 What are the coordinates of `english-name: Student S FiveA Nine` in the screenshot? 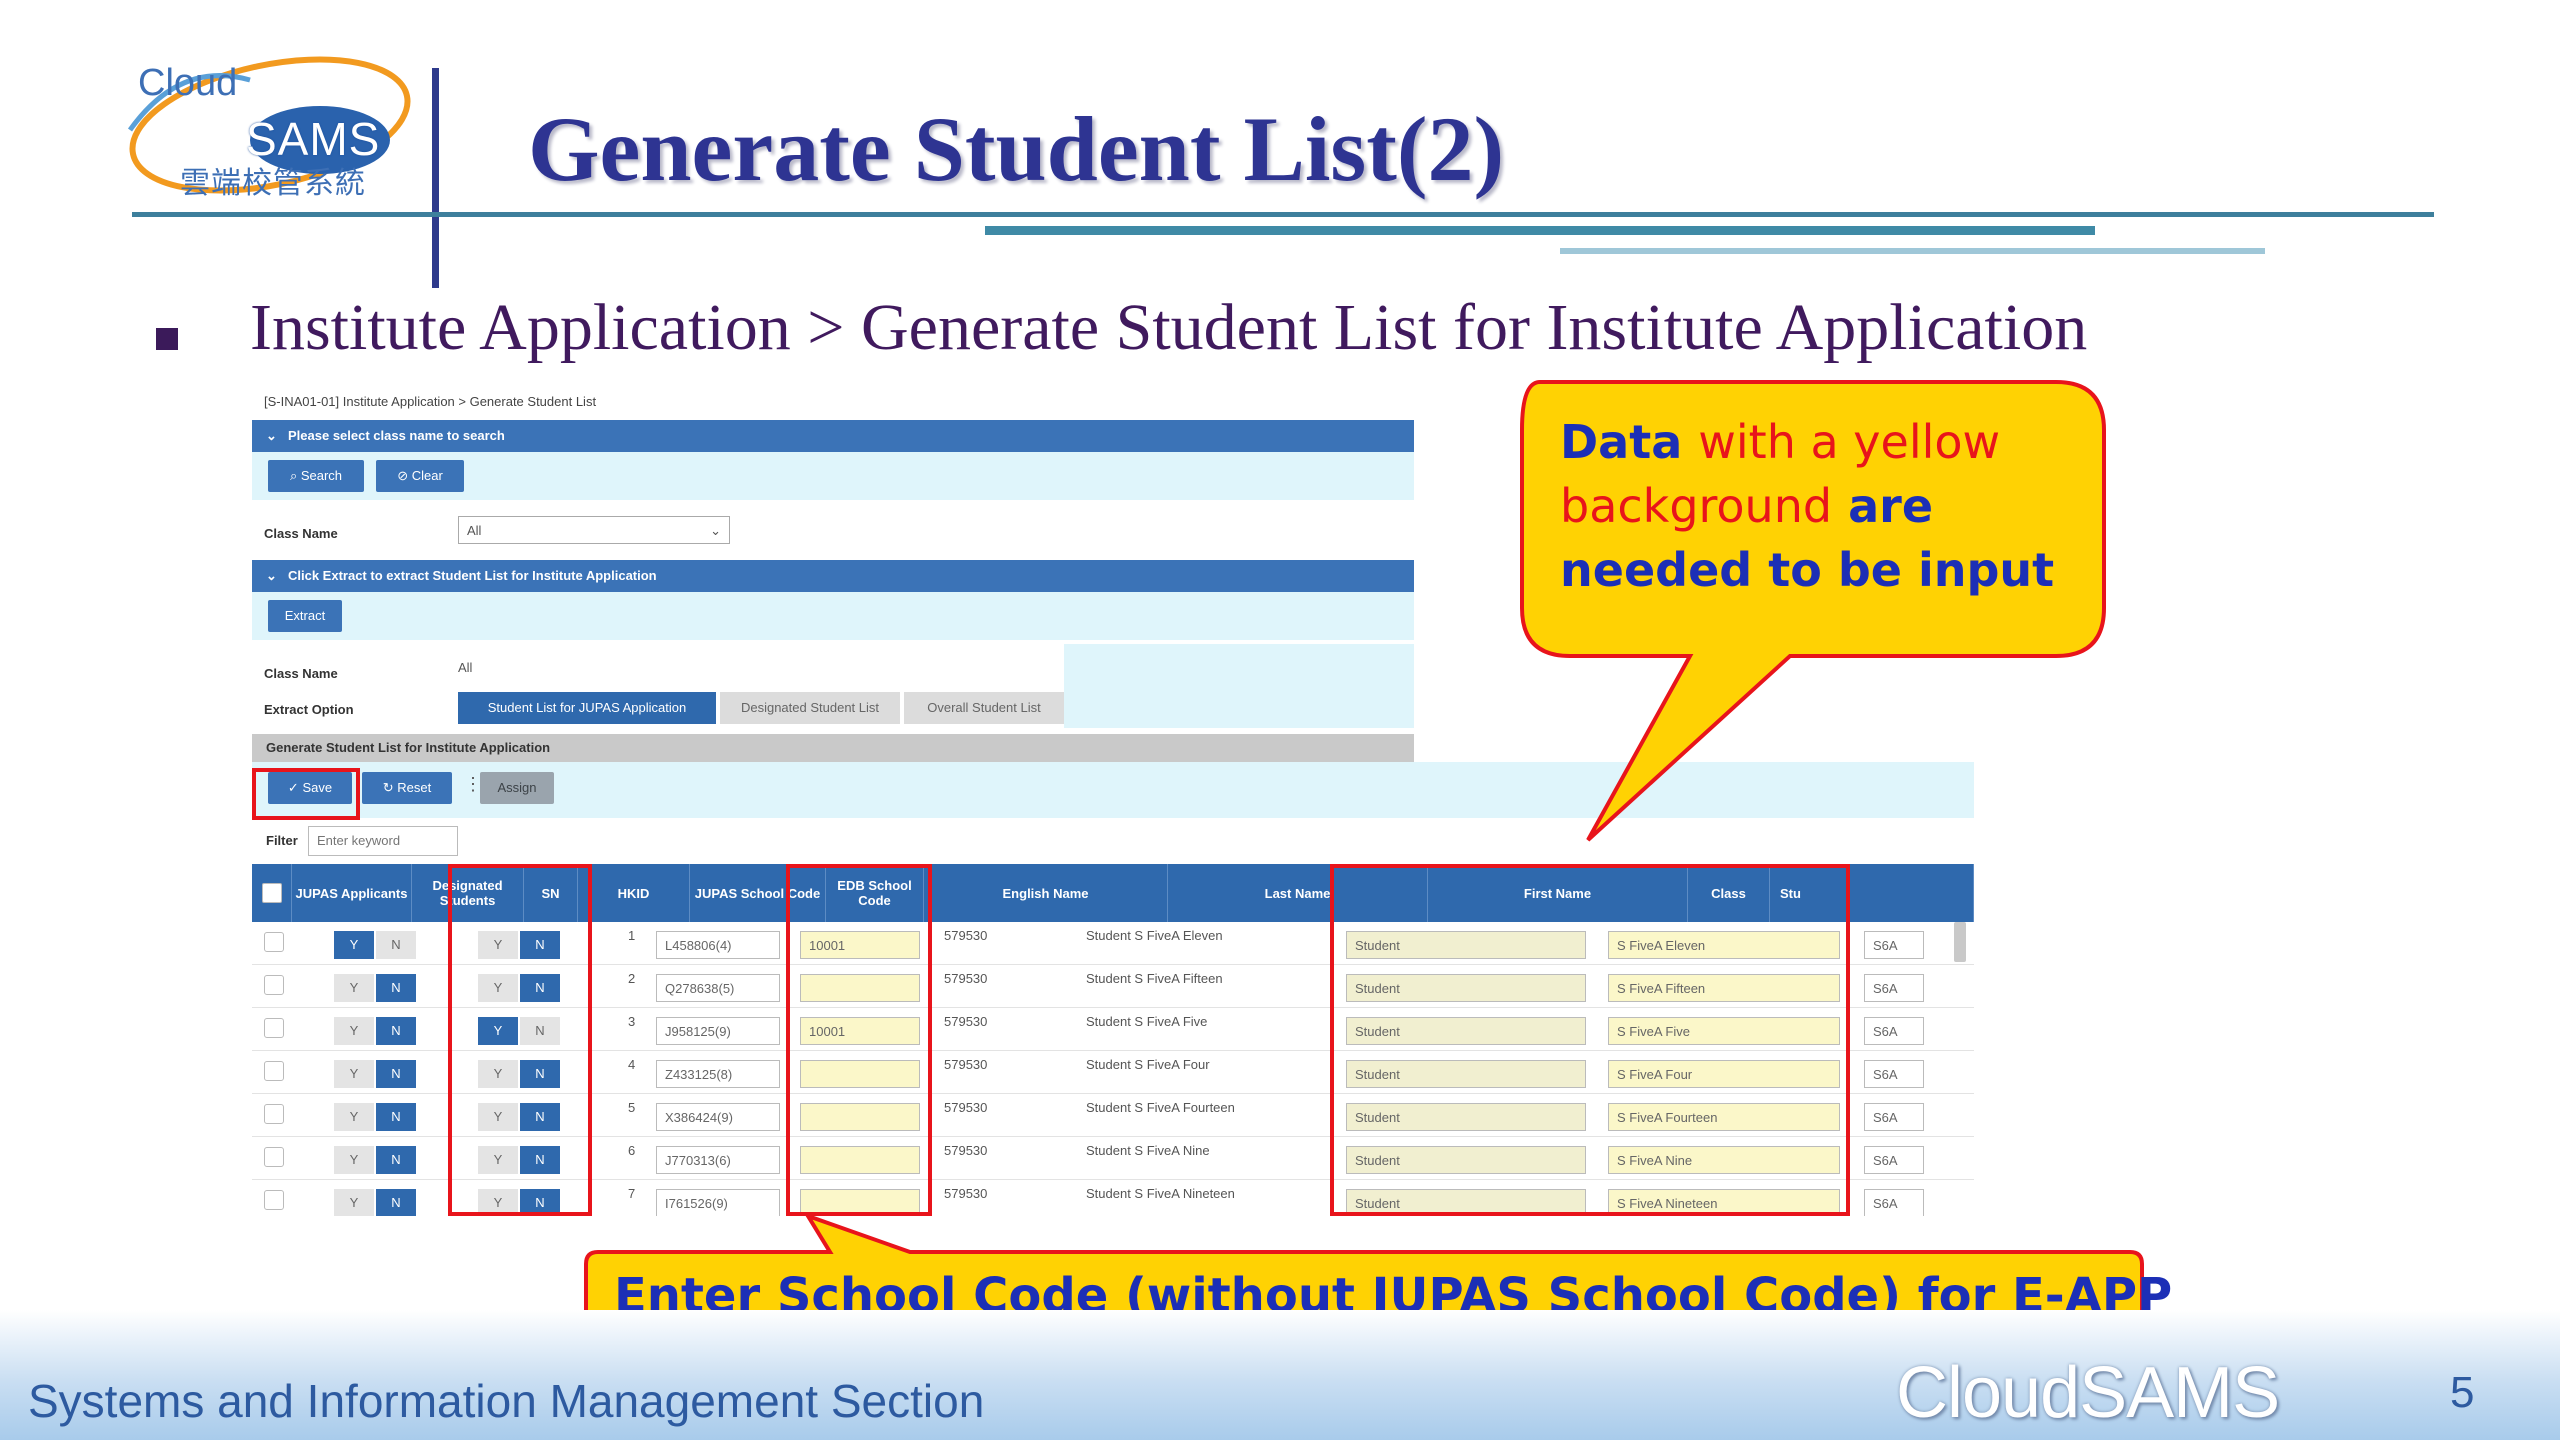 It's located at (1148, 1150).